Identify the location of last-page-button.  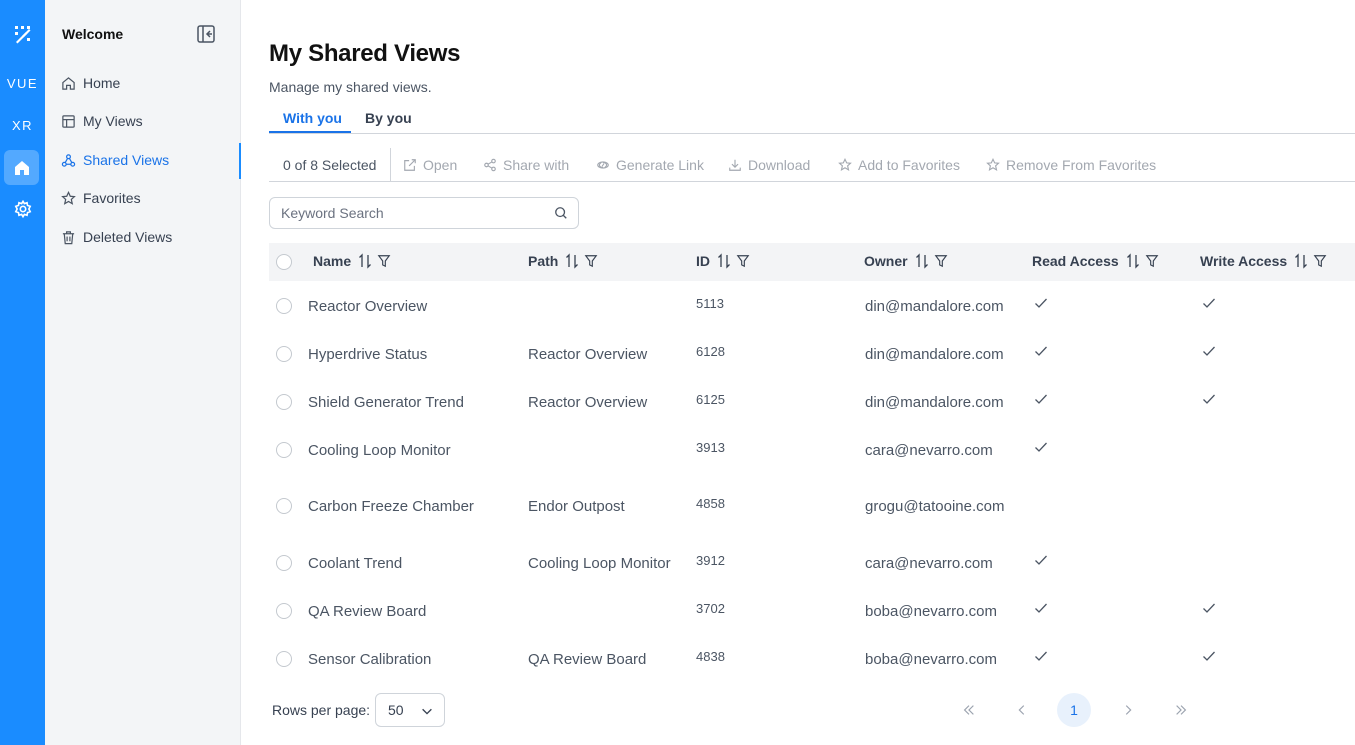
(1181, 710).